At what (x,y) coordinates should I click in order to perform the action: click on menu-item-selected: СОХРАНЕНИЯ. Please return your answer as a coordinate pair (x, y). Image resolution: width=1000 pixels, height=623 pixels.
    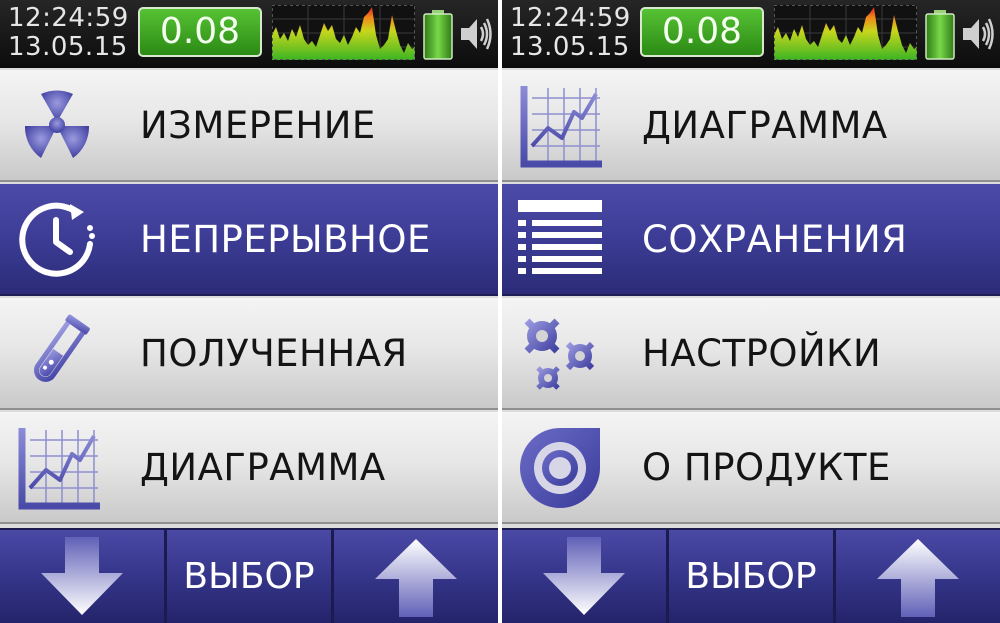
    Looking at the image, I should click on (751, 240).